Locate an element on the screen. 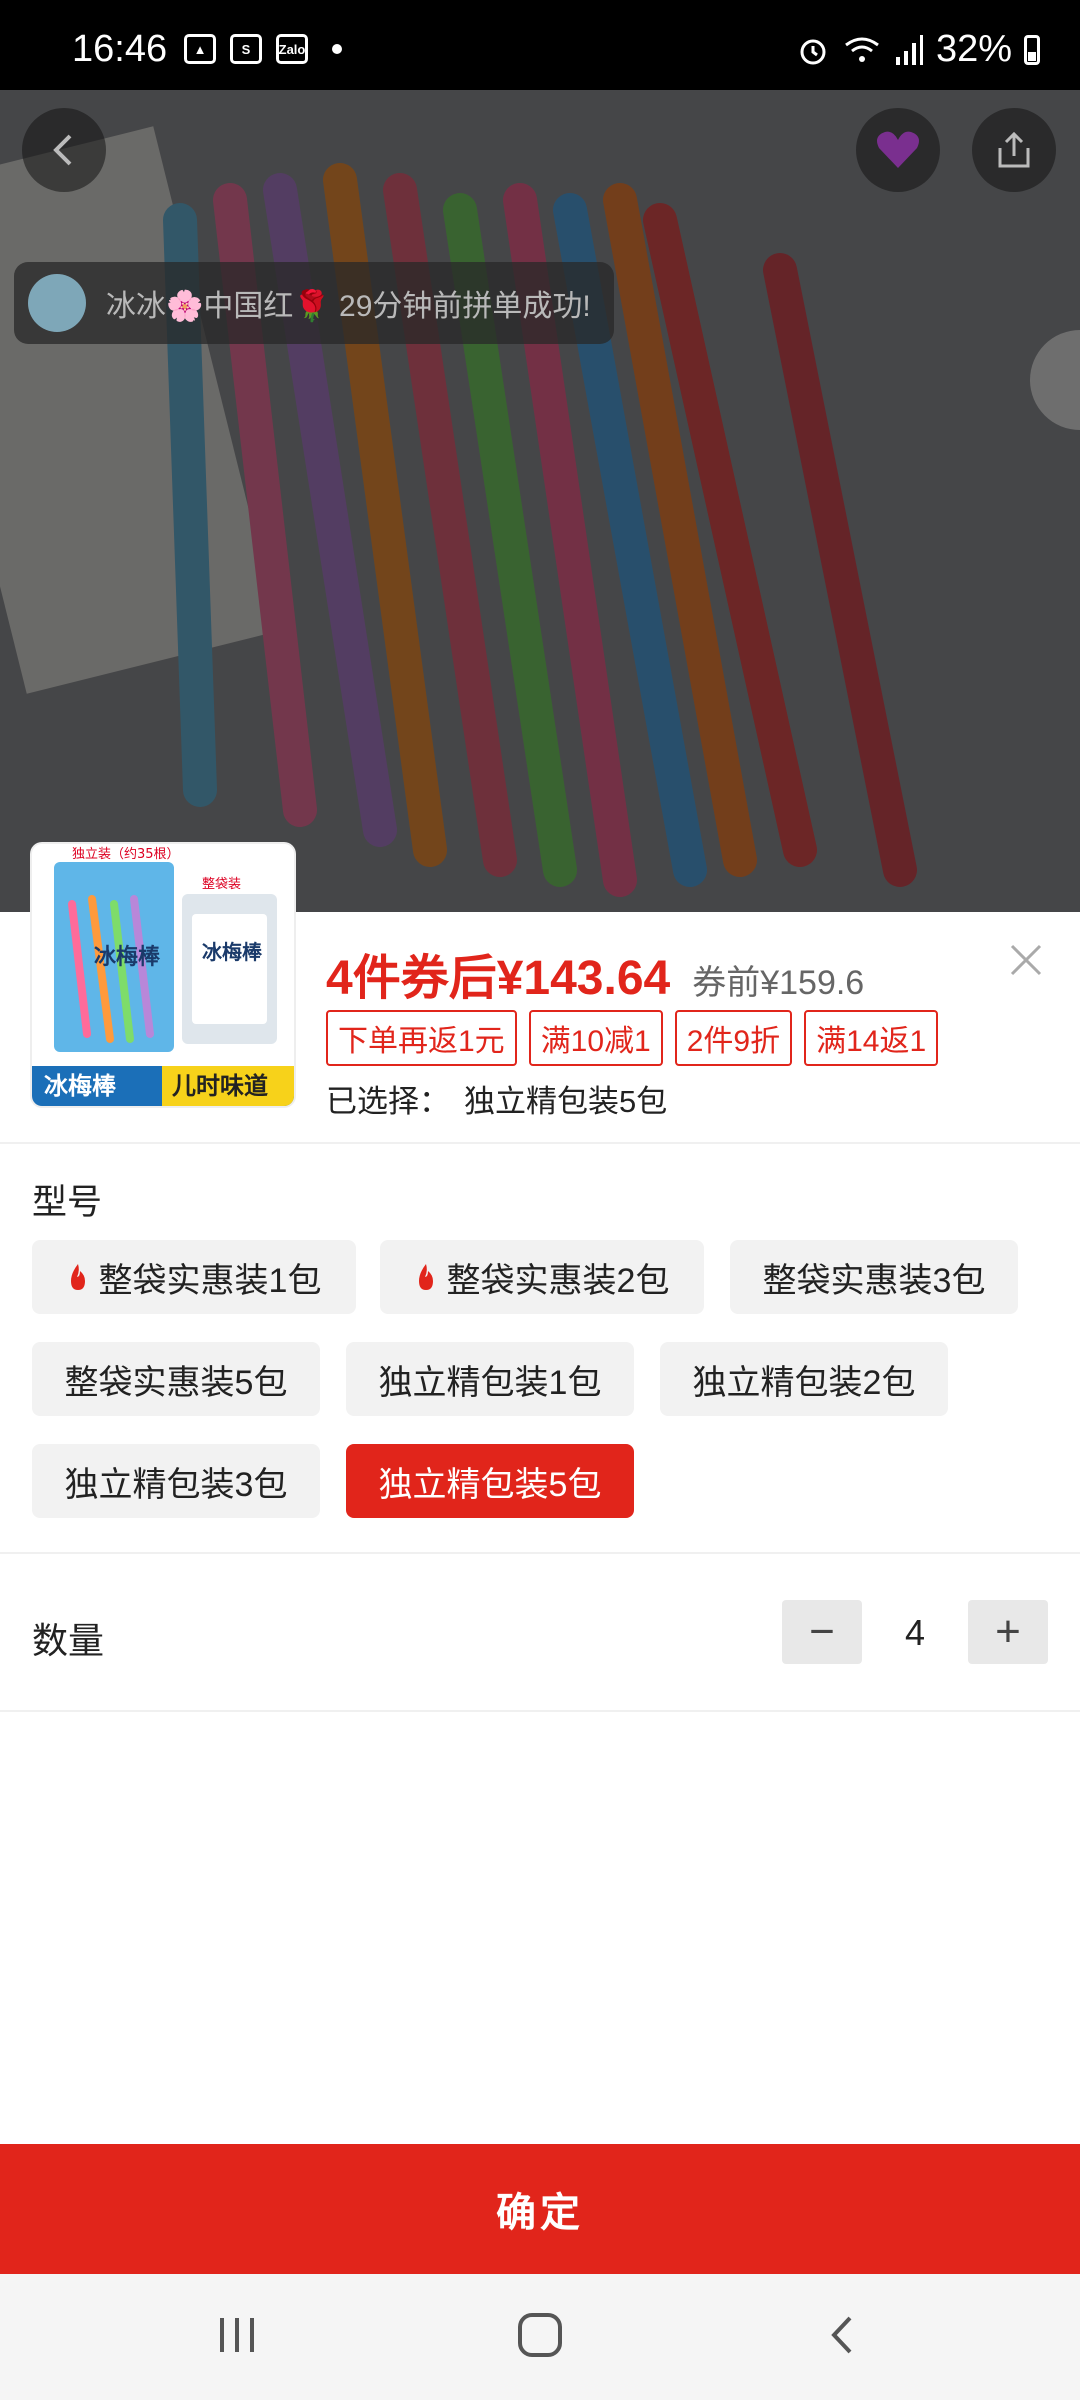 The image size is (1080, 2400). toast-text: 冰冰🌸中国红🌹 29分钟前拼单成功! is located at coordinates (348, 306).